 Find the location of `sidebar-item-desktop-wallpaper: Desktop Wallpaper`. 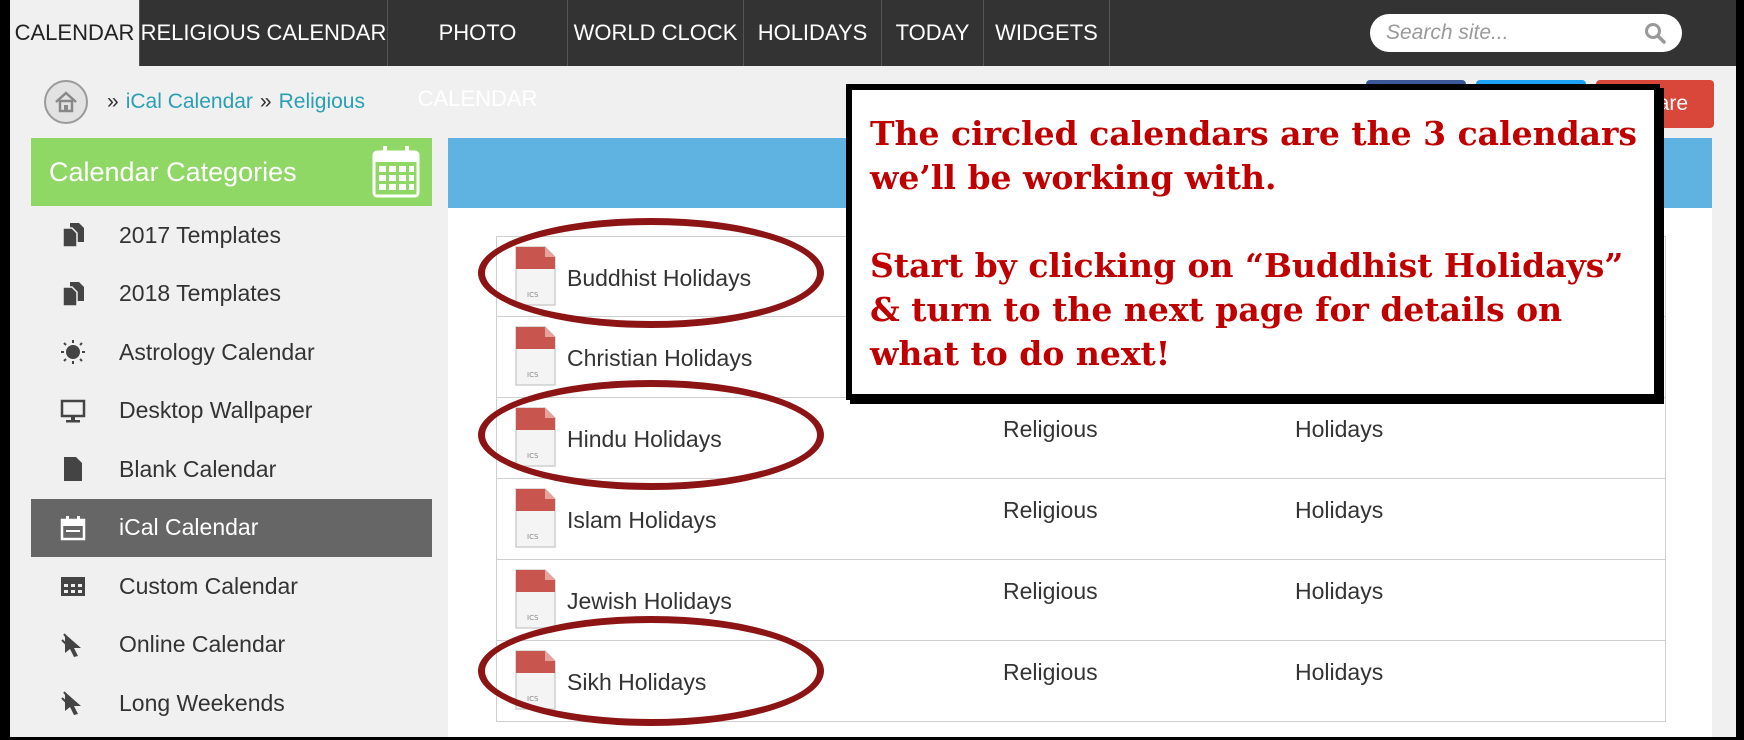

sidebar-item-desktop-wallpaper: Desktop Wallpaper is located at coordinates (231, 411).